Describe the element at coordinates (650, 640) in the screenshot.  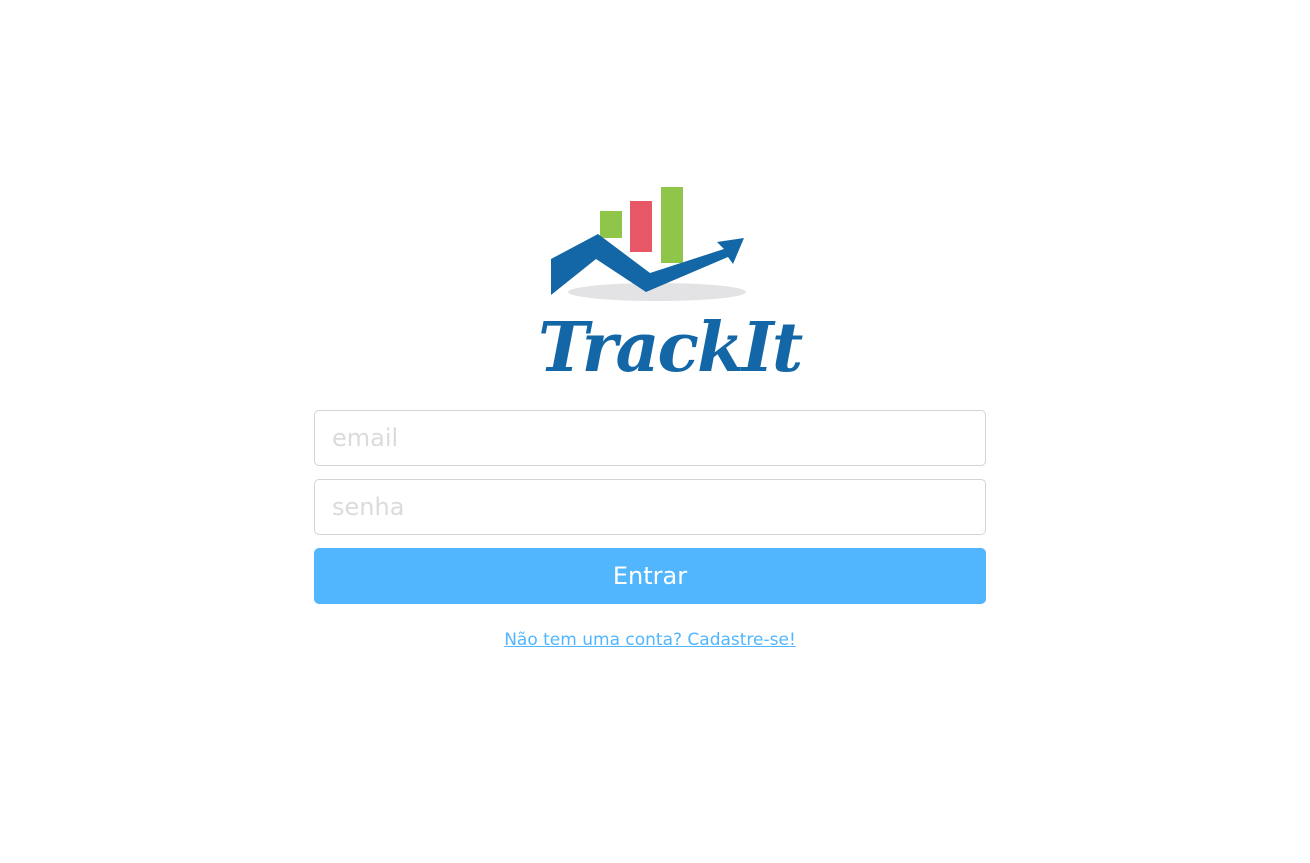
I see `signup-link: Não tem uma conta? Cadastre-se!` at that location.